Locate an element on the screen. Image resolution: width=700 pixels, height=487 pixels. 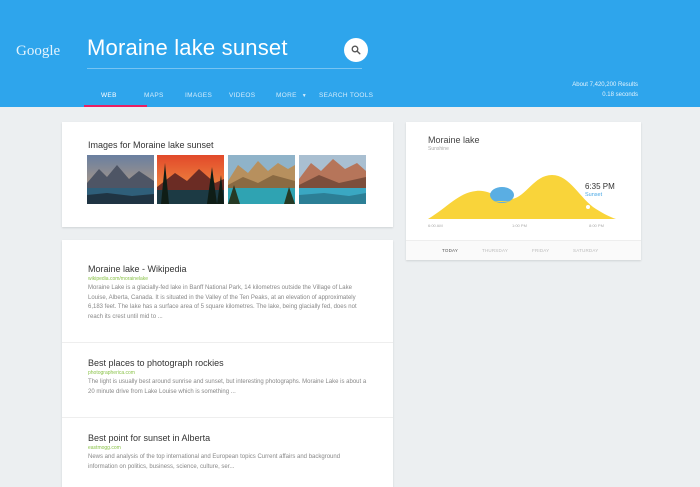
day-saturday: SATURDAY is located at coordinates (585, 250).